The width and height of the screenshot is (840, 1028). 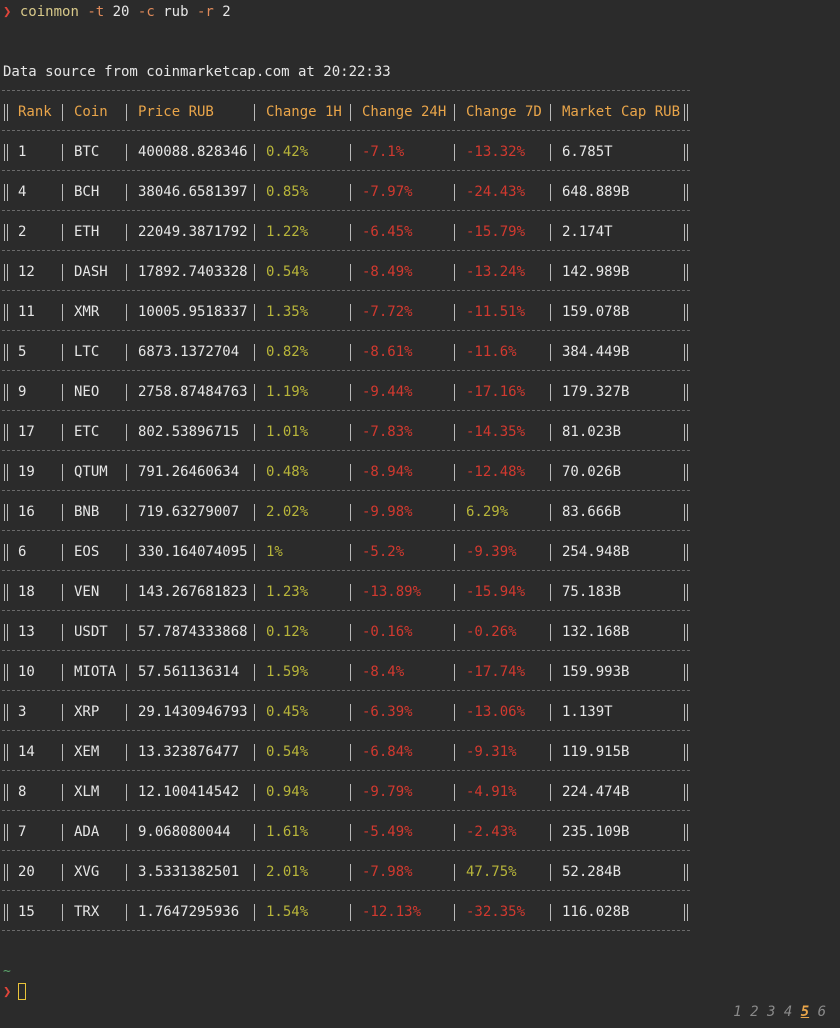 I want to click on cell-change-24h: -8.94%, so click(x=387, y=472).